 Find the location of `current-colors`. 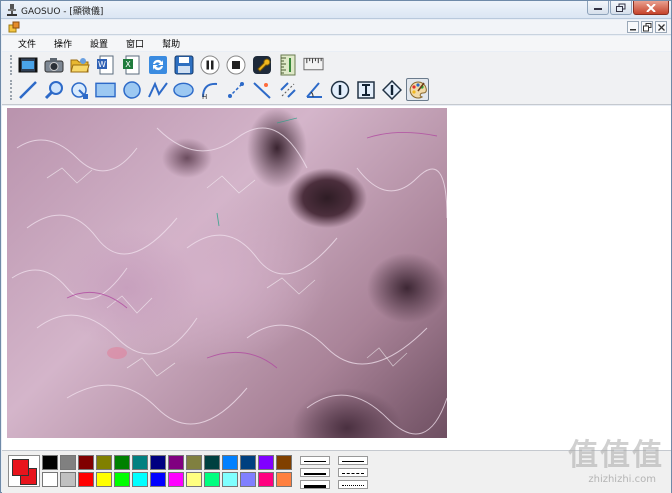

current-colors is located at coordinates (24, 471).